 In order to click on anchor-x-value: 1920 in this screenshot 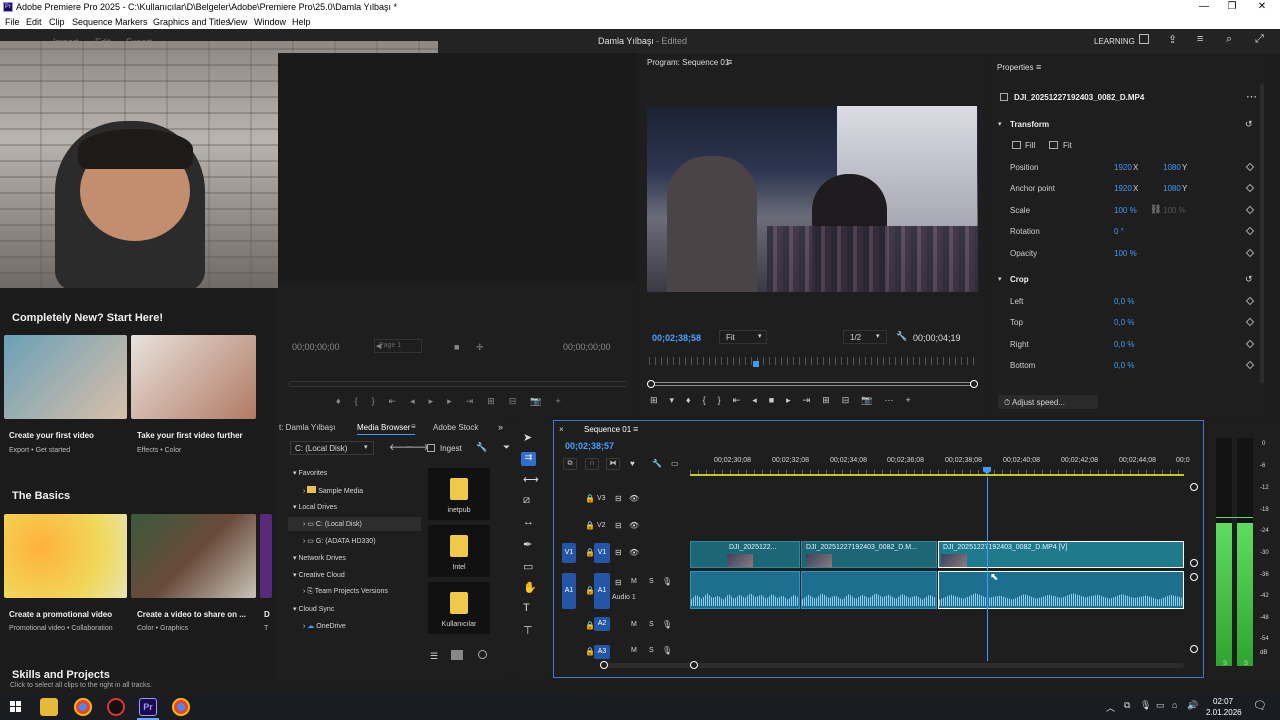, I will do `click(1123, 188)`.